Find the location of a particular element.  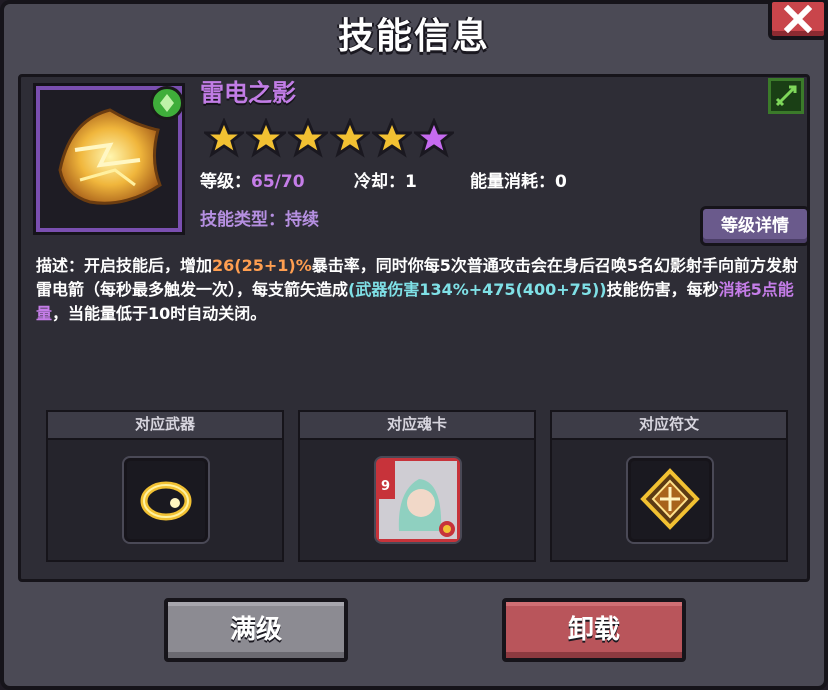

rune-item is located at coordinates (670, 500).